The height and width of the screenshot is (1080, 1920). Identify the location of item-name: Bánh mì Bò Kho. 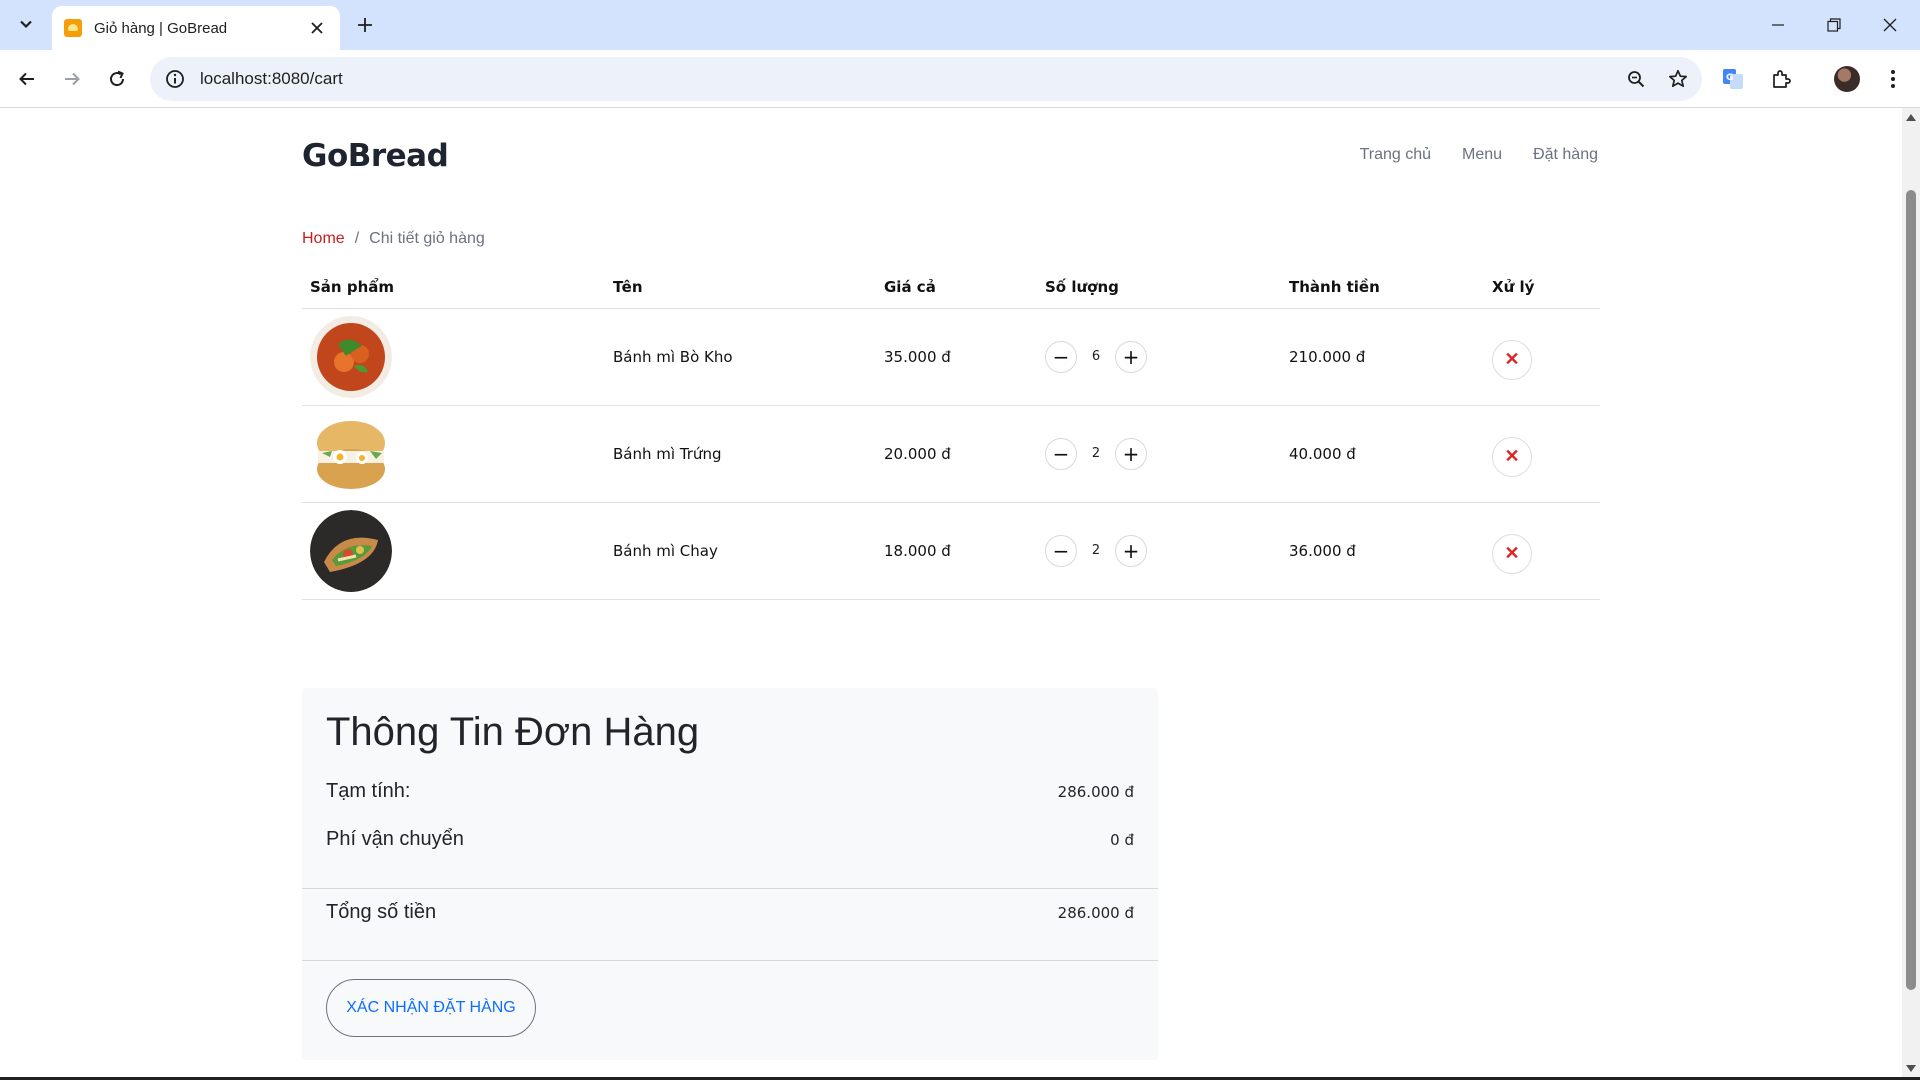
(740, 357).